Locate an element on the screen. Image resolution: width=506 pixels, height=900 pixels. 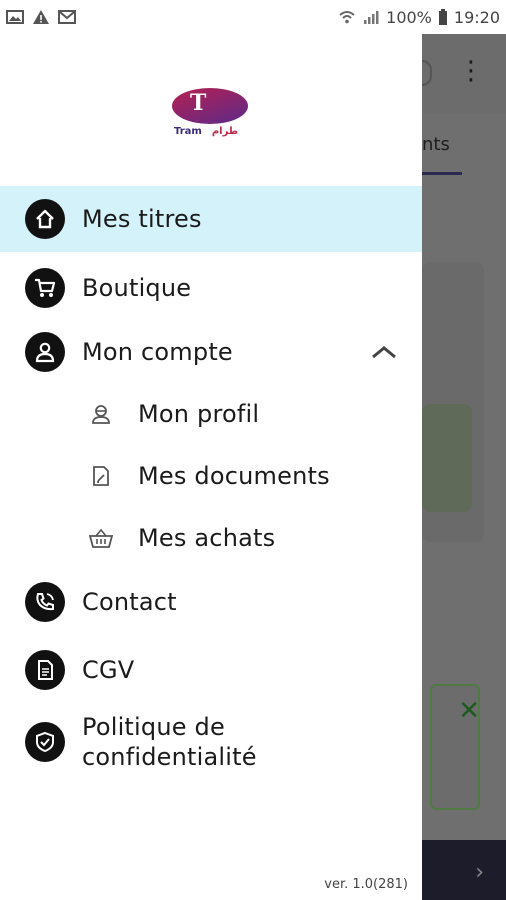
document-icon is located at coordinates (101, 476).